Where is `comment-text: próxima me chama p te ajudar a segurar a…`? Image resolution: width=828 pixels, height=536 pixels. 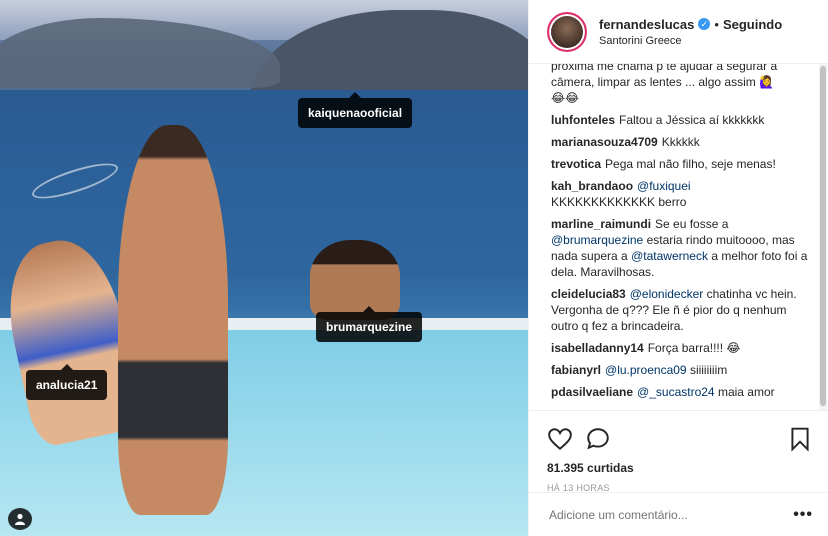
comment-text: próxima me chama p te ajudar a segurar a… is located at coordinates (664, 76).